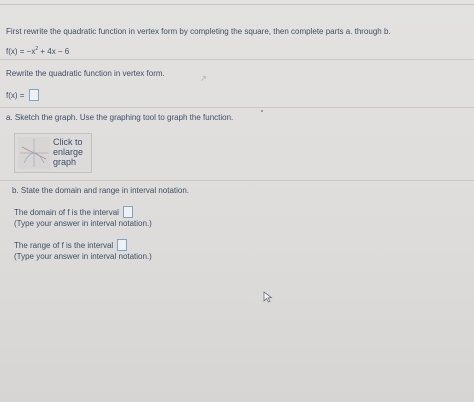  Describe the element at coordinates (83, 223) in the screenshot. I see `domain-hint: (Type your answer in interval notation.)` at that location.